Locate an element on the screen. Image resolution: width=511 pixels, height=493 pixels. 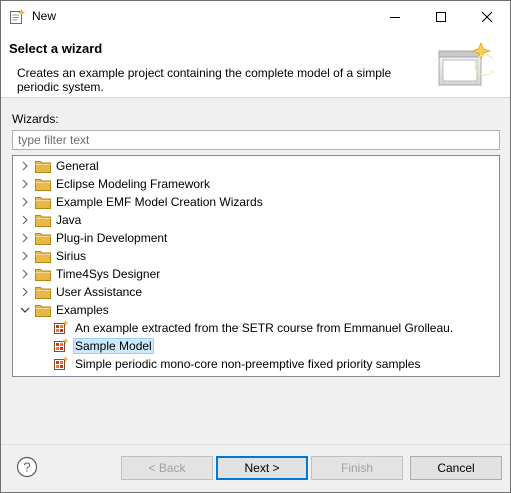
tree-category-label: Sirius is located at coordinates (71, 256).